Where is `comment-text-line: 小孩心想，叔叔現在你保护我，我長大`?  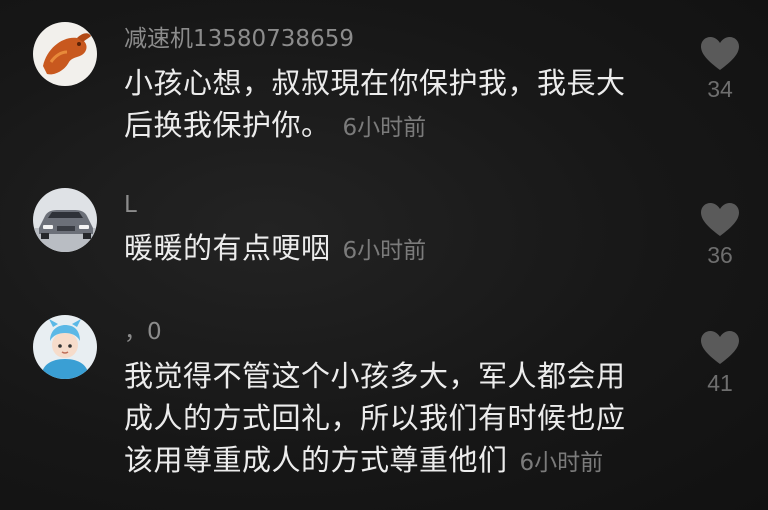 comment-text-line: 小孩心想，叔叔現在你保护我，我長大 is located at coordinates (375, 83).